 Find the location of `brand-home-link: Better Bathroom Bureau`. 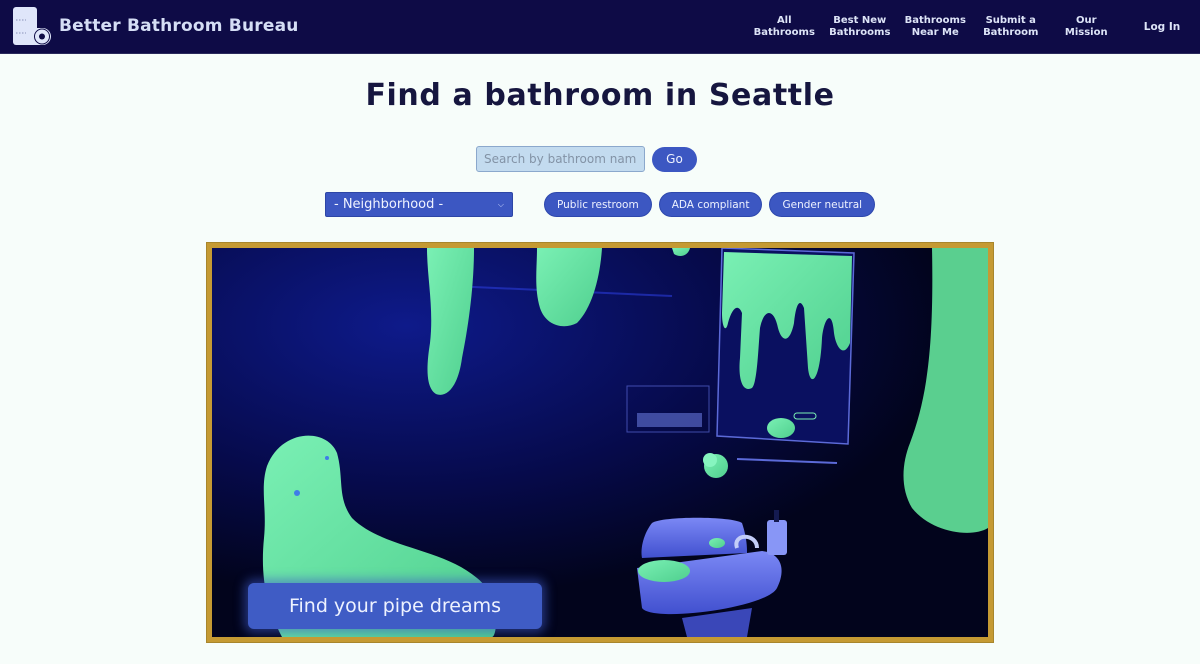

brand-home-link: Better Bathroom Bureau is located at coordinates (155, 26).